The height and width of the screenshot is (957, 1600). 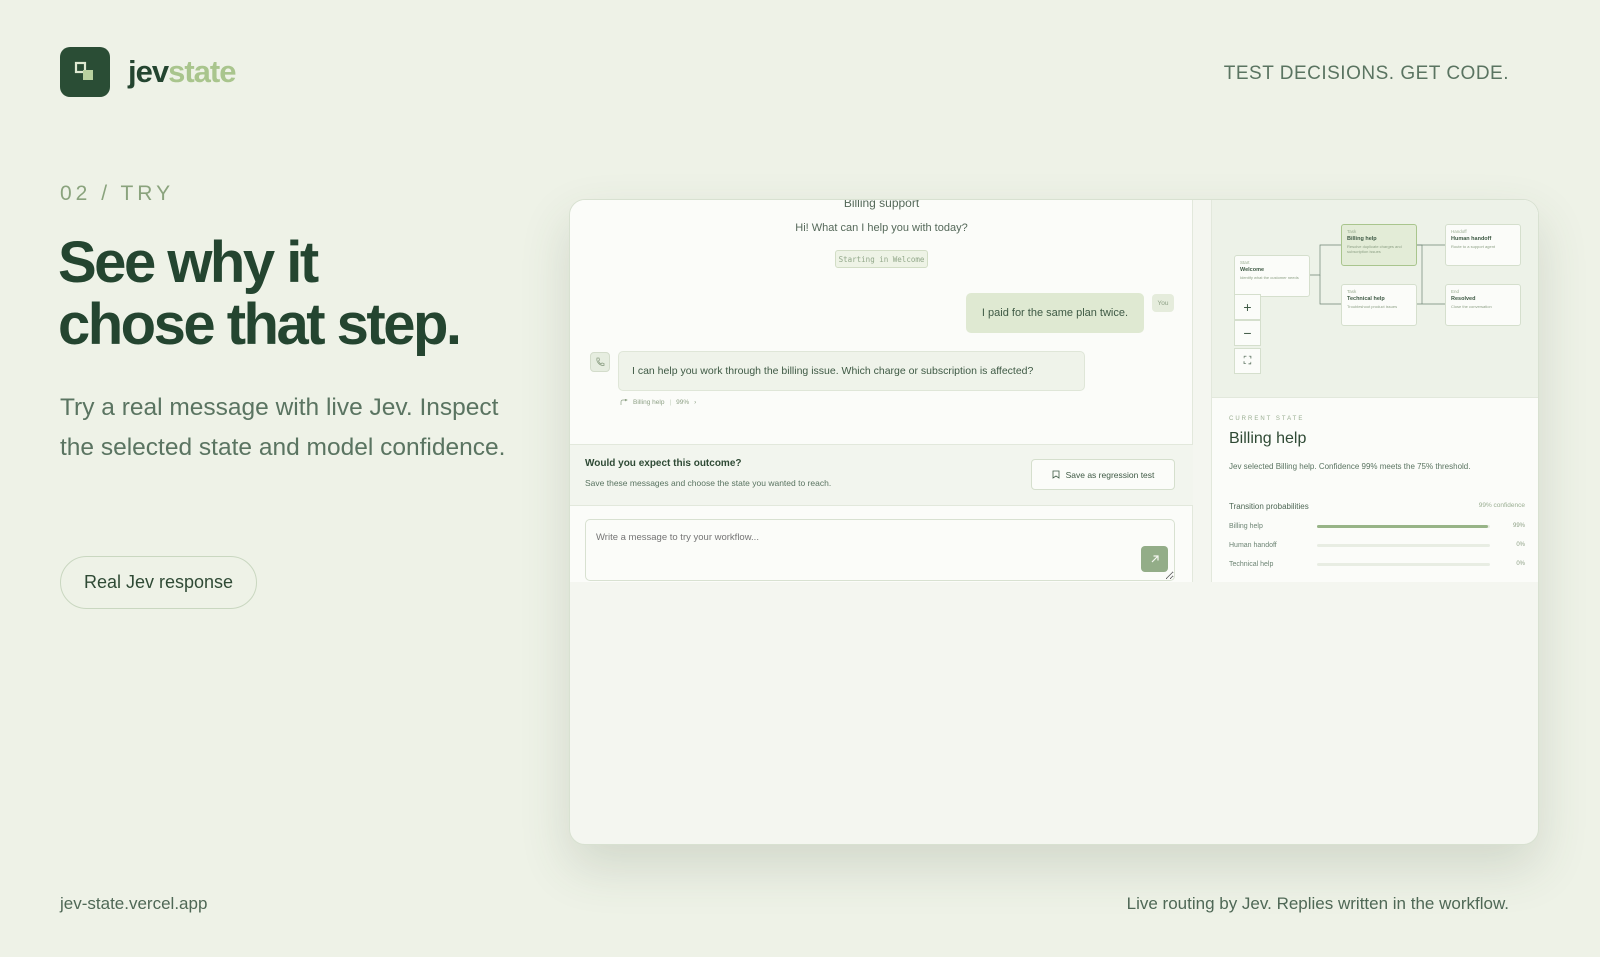 I want to click on start-state-chip: Starting in Welcome, so click(x=881, y=259).